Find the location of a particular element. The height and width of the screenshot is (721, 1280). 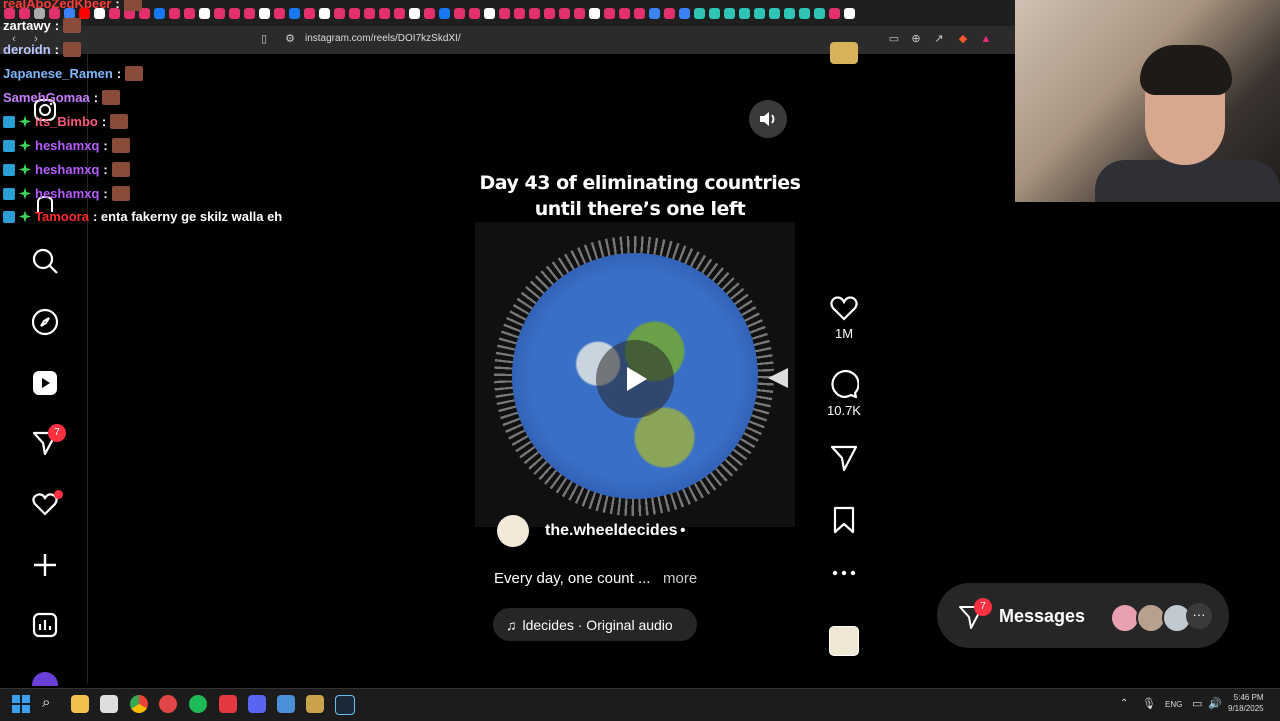

taskbar-search-icon: ⌕ is located at coordinates (46, 702).